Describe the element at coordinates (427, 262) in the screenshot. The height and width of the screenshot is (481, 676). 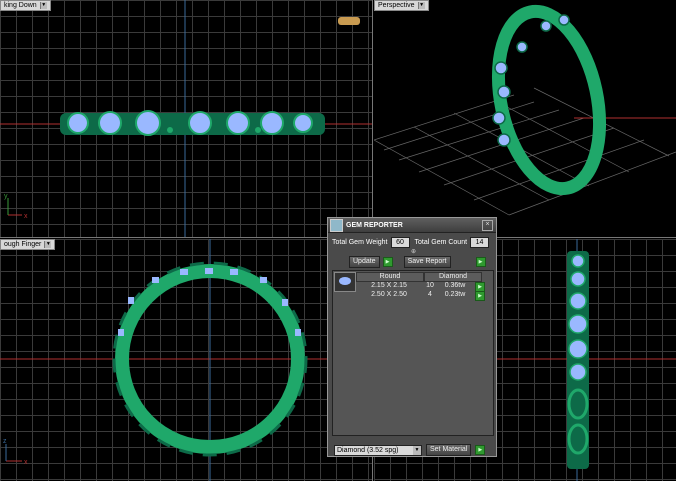
I see `save-report-button: Save Report` at that location.